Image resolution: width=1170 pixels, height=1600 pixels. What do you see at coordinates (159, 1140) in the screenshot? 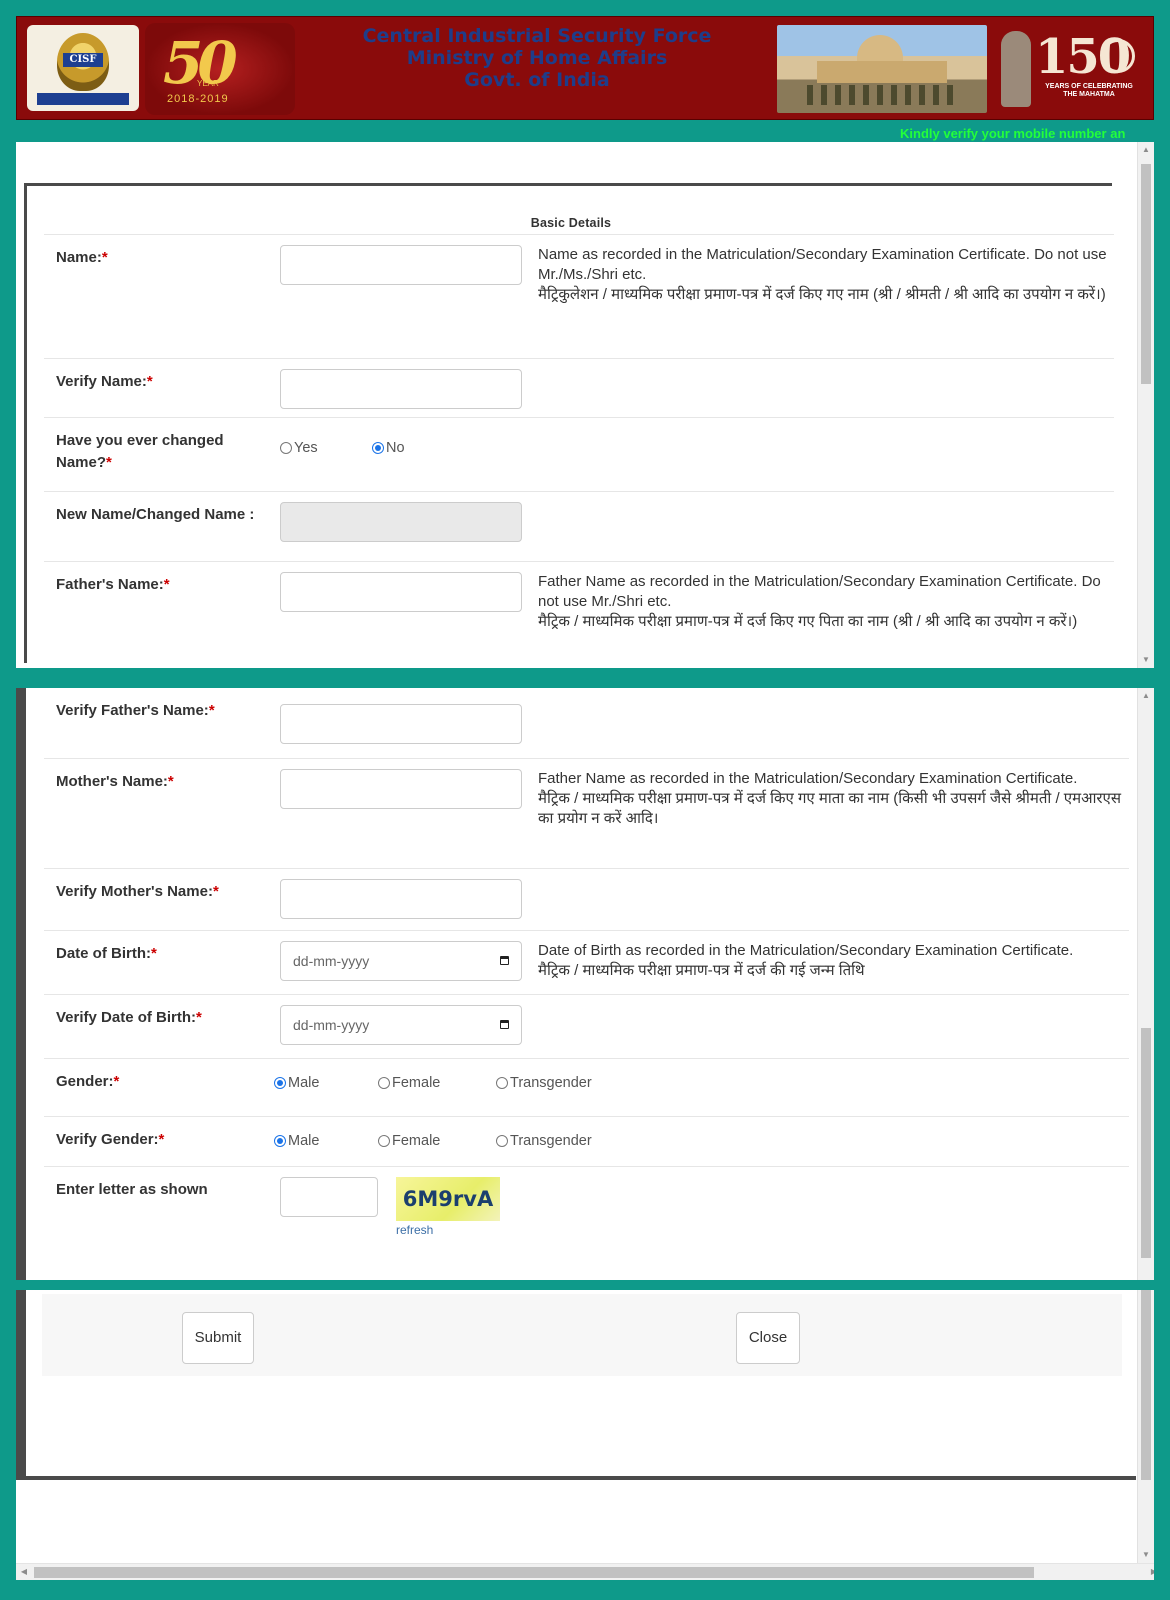
I see `verify-gender-label: Verify Gender:*` at bounding box center [159, 1140].